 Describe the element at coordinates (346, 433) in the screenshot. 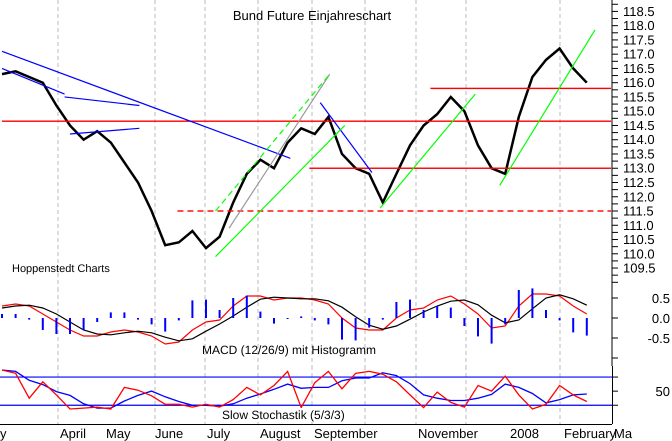

I see `month-label: September` at that location.